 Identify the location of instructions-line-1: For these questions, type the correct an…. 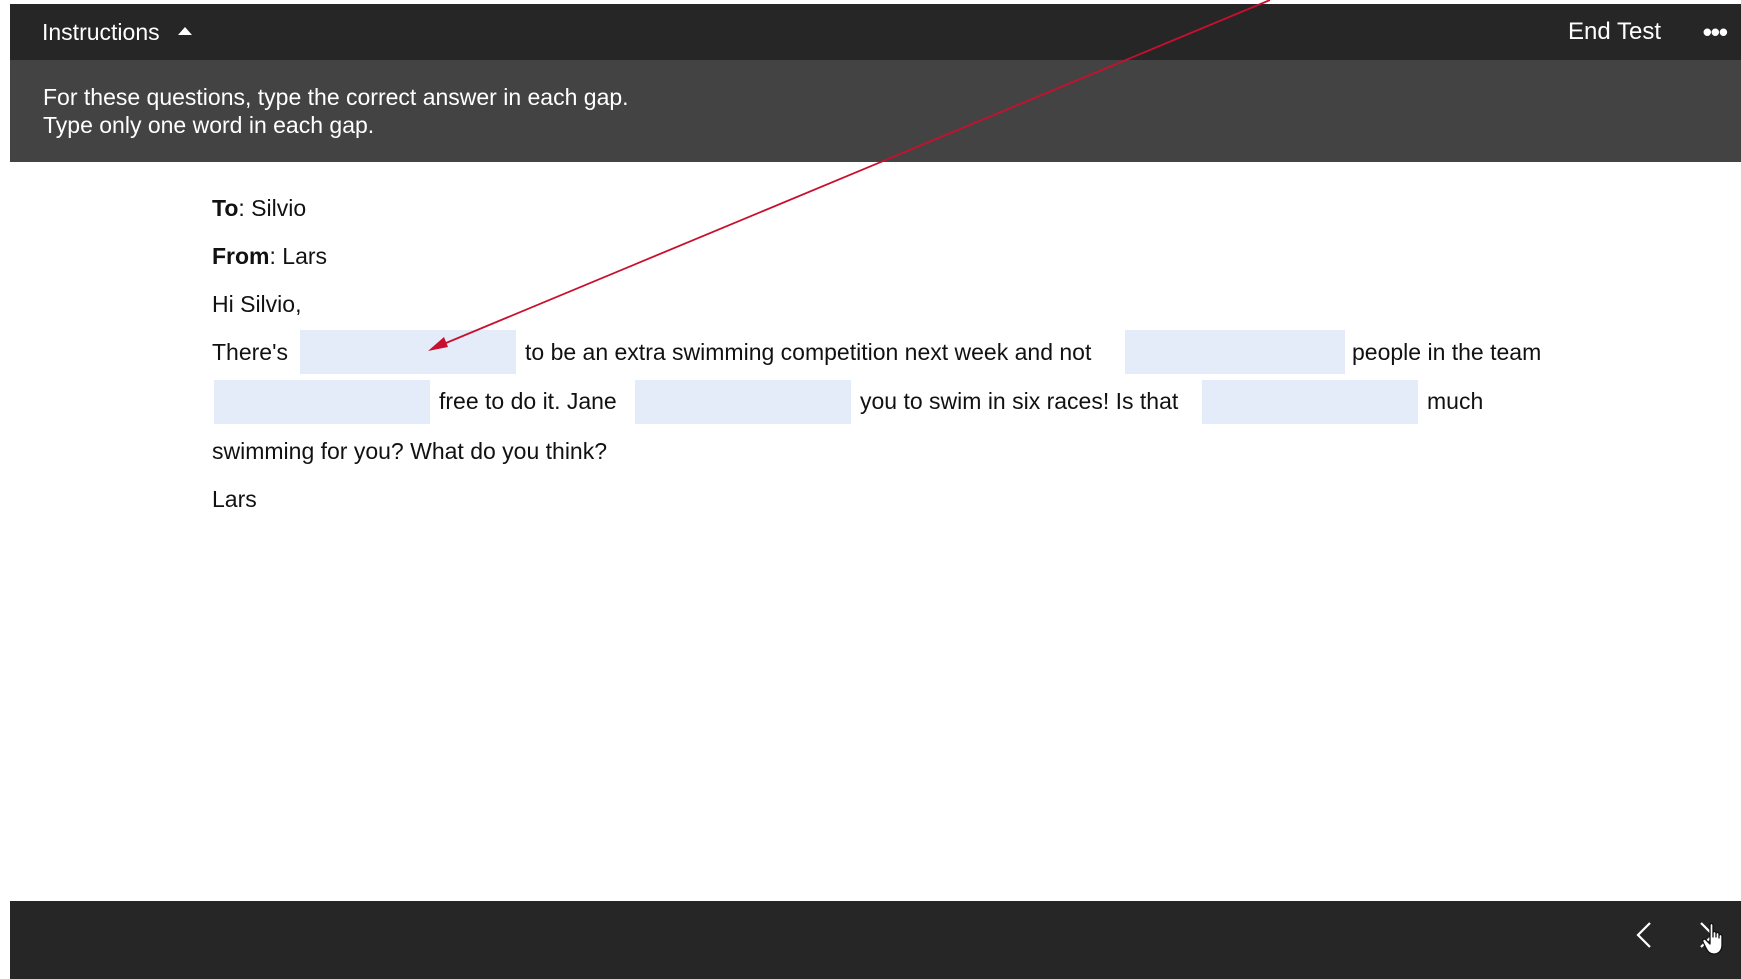
(336, 97).